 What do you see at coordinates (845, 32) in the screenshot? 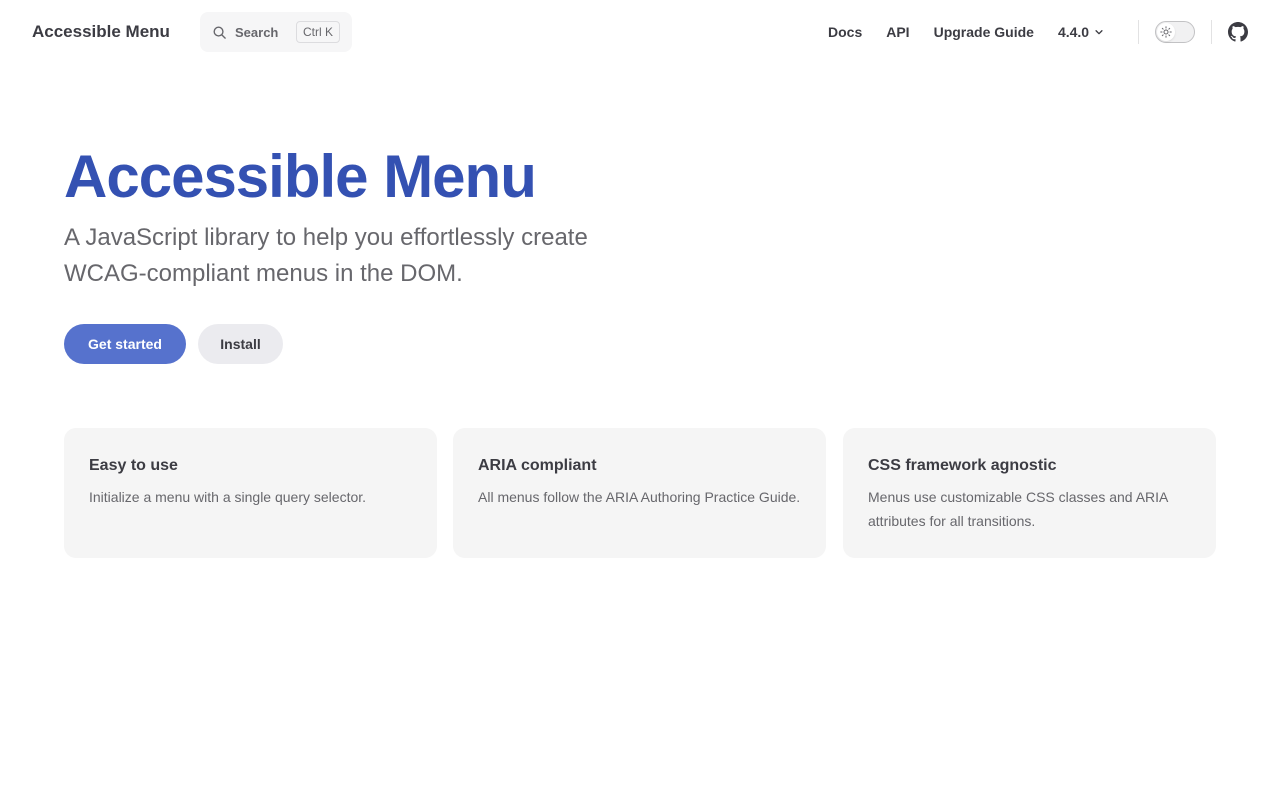
I see `nav-link-docs: Docs` at bounding box center [845, 32].